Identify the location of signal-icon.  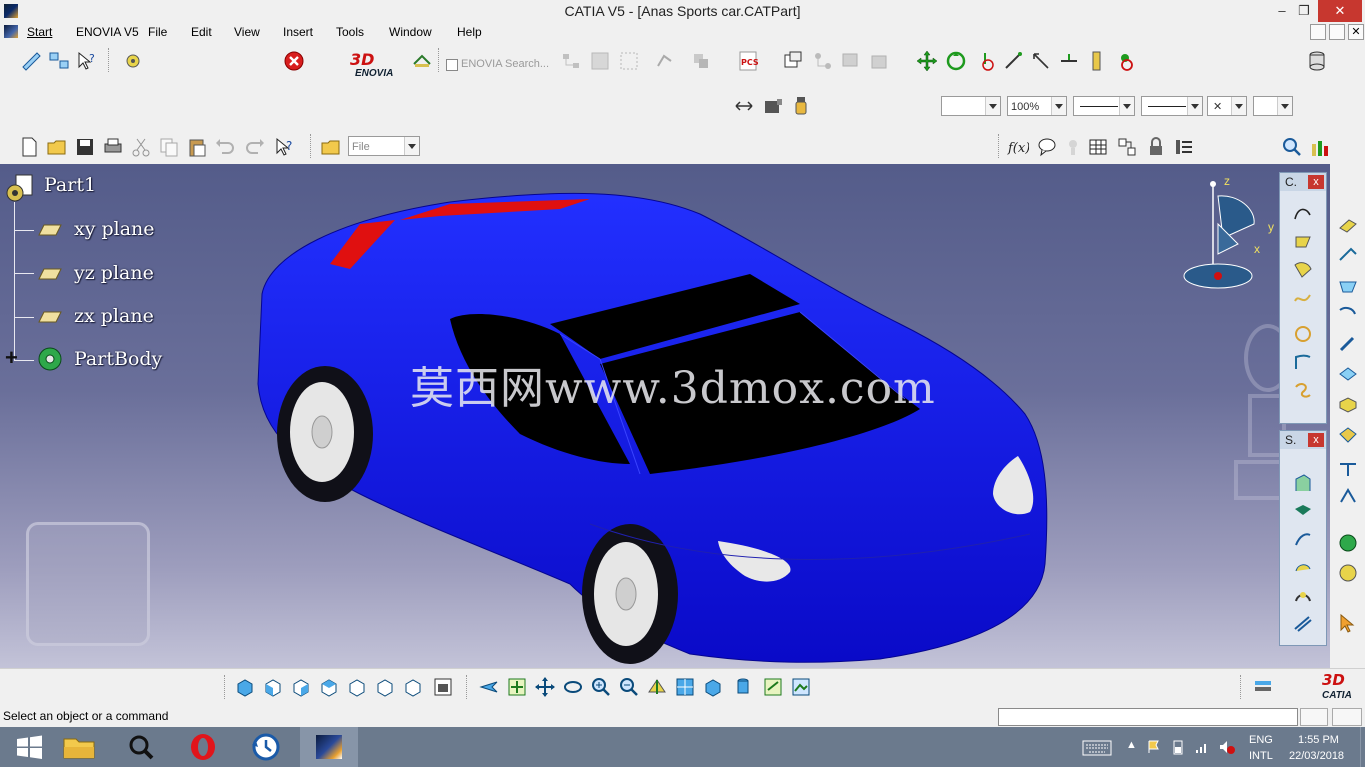
(1202, 747).